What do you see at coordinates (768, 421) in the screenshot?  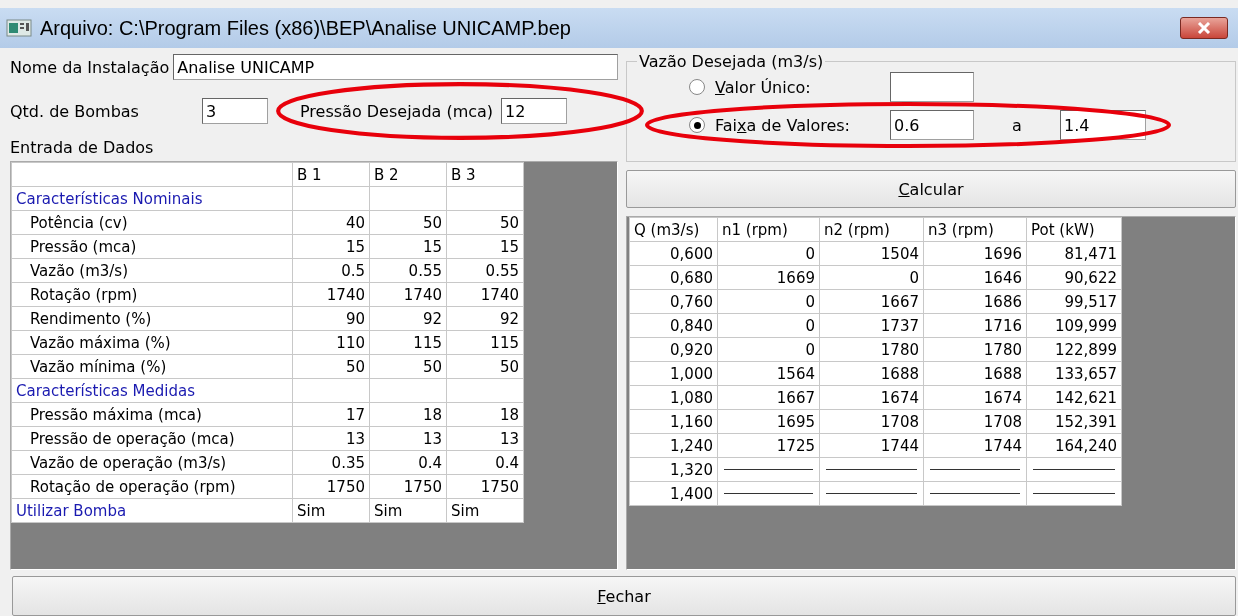 I see `table-cell: 1695` at bounding box center [768, 421].